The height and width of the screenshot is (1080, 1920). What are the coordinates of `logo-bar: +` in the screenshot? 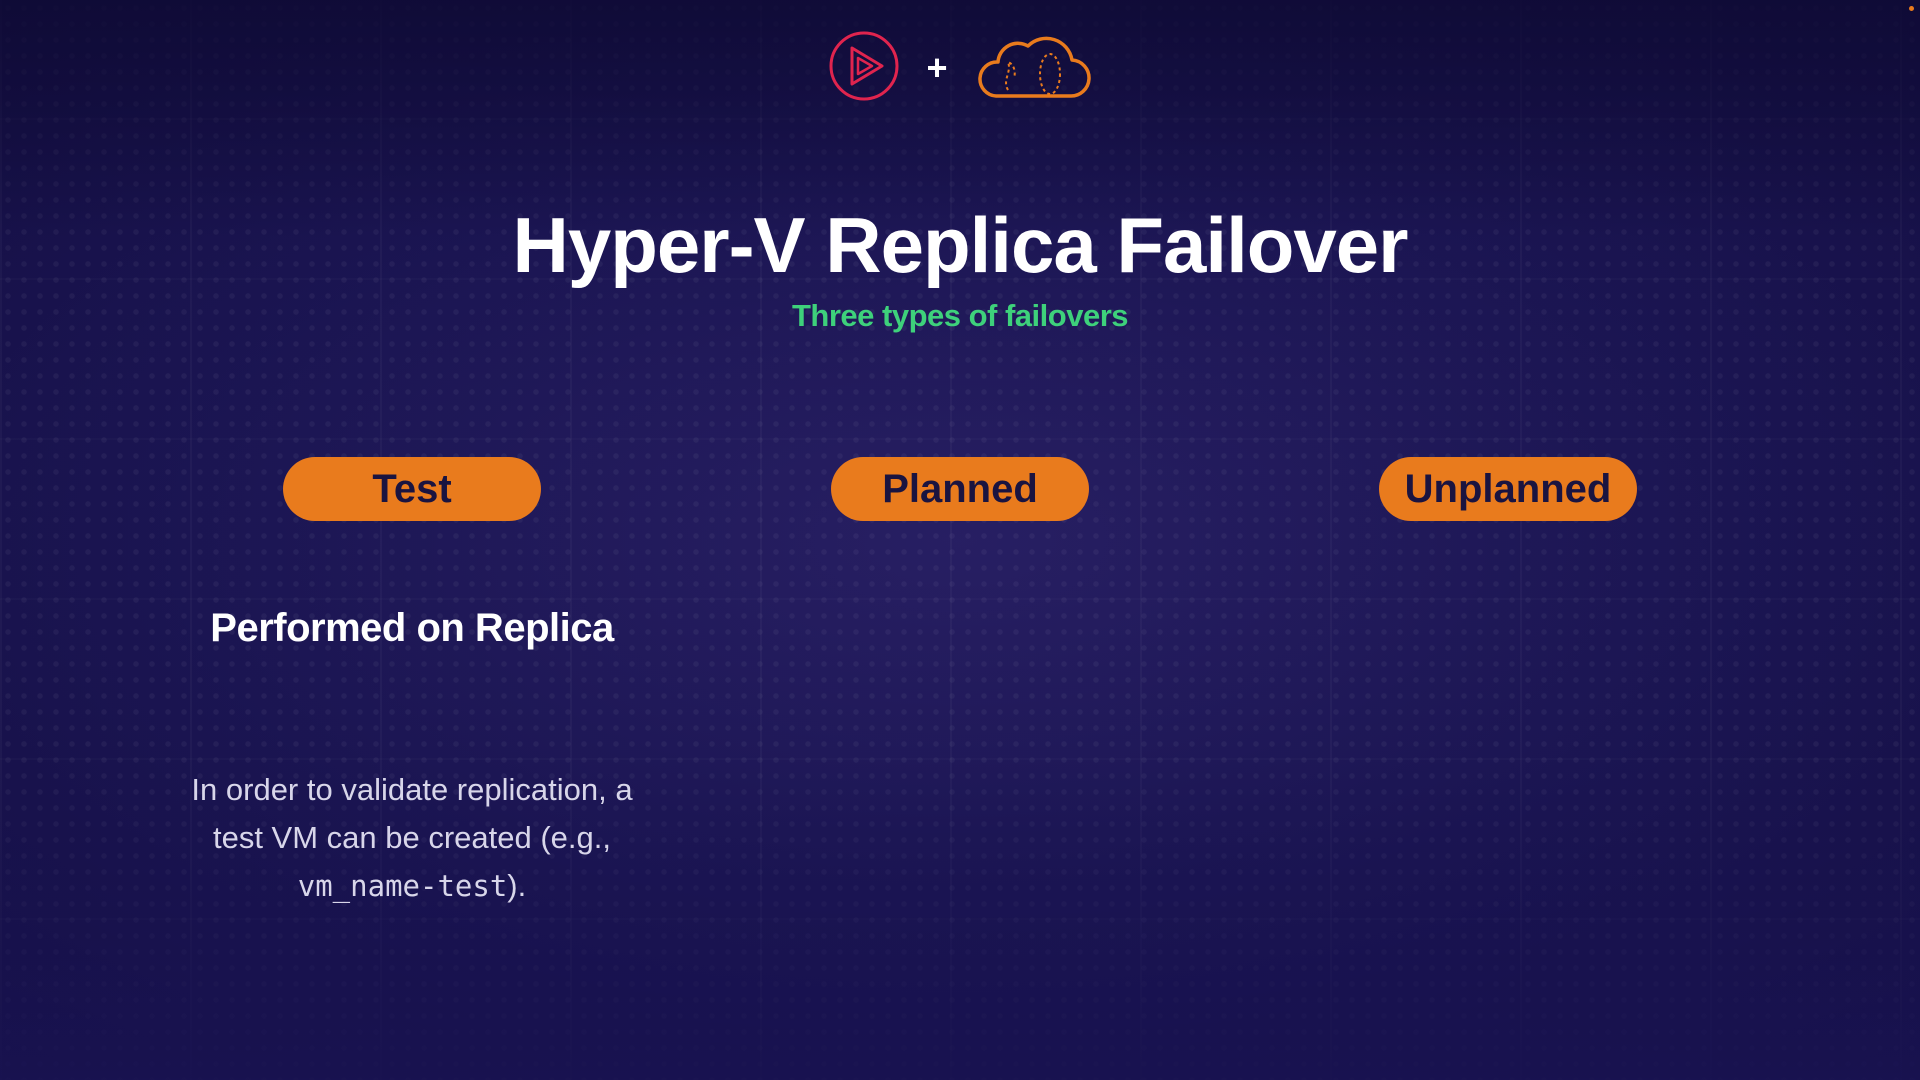 It's located at (960, 68).